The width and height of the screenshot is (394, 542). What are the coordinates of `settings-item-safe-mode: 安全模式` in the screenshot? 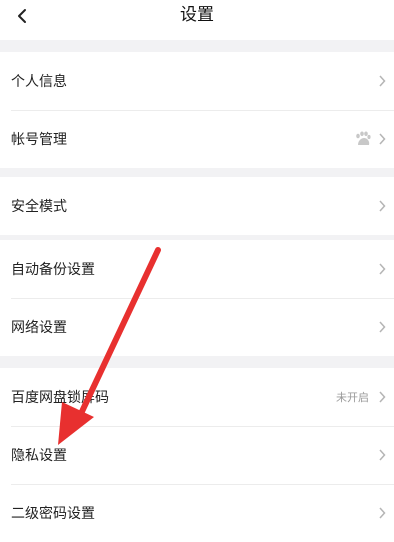 It's located at (197, 206).